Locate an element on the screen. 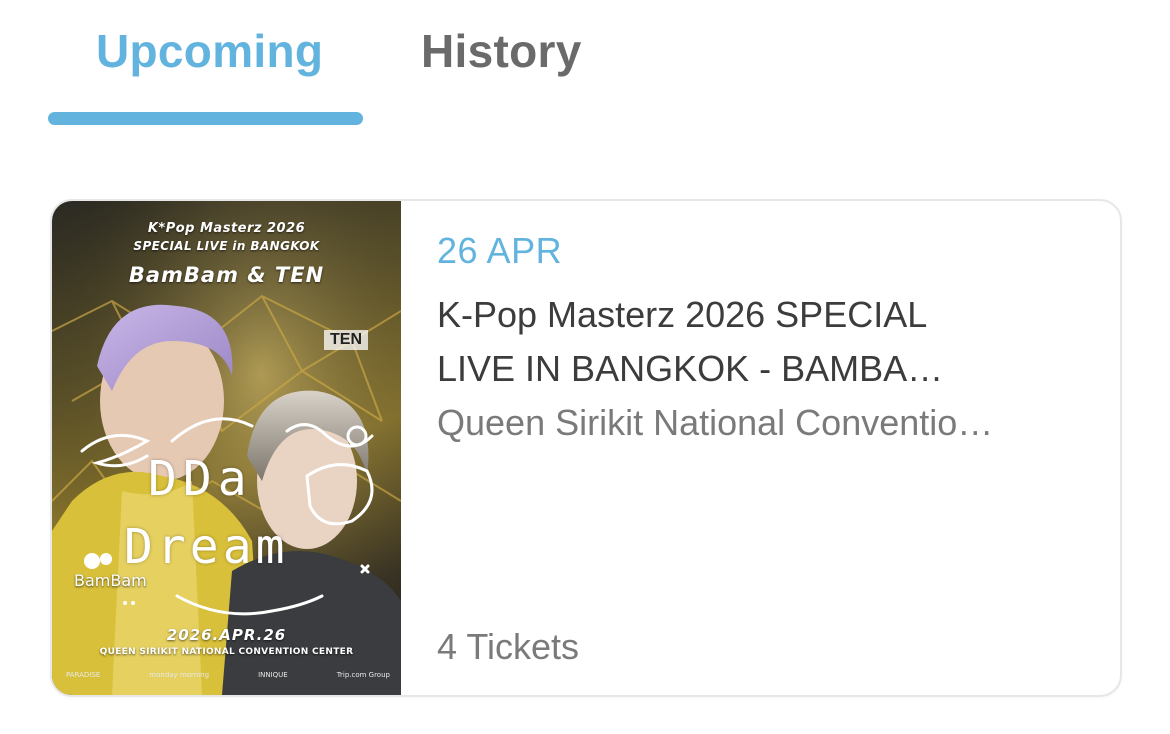 Image resolution: width=1170 pixels, height=734 pixels. sponsor-logo: PARADISE is located at coordinates (83, 675).